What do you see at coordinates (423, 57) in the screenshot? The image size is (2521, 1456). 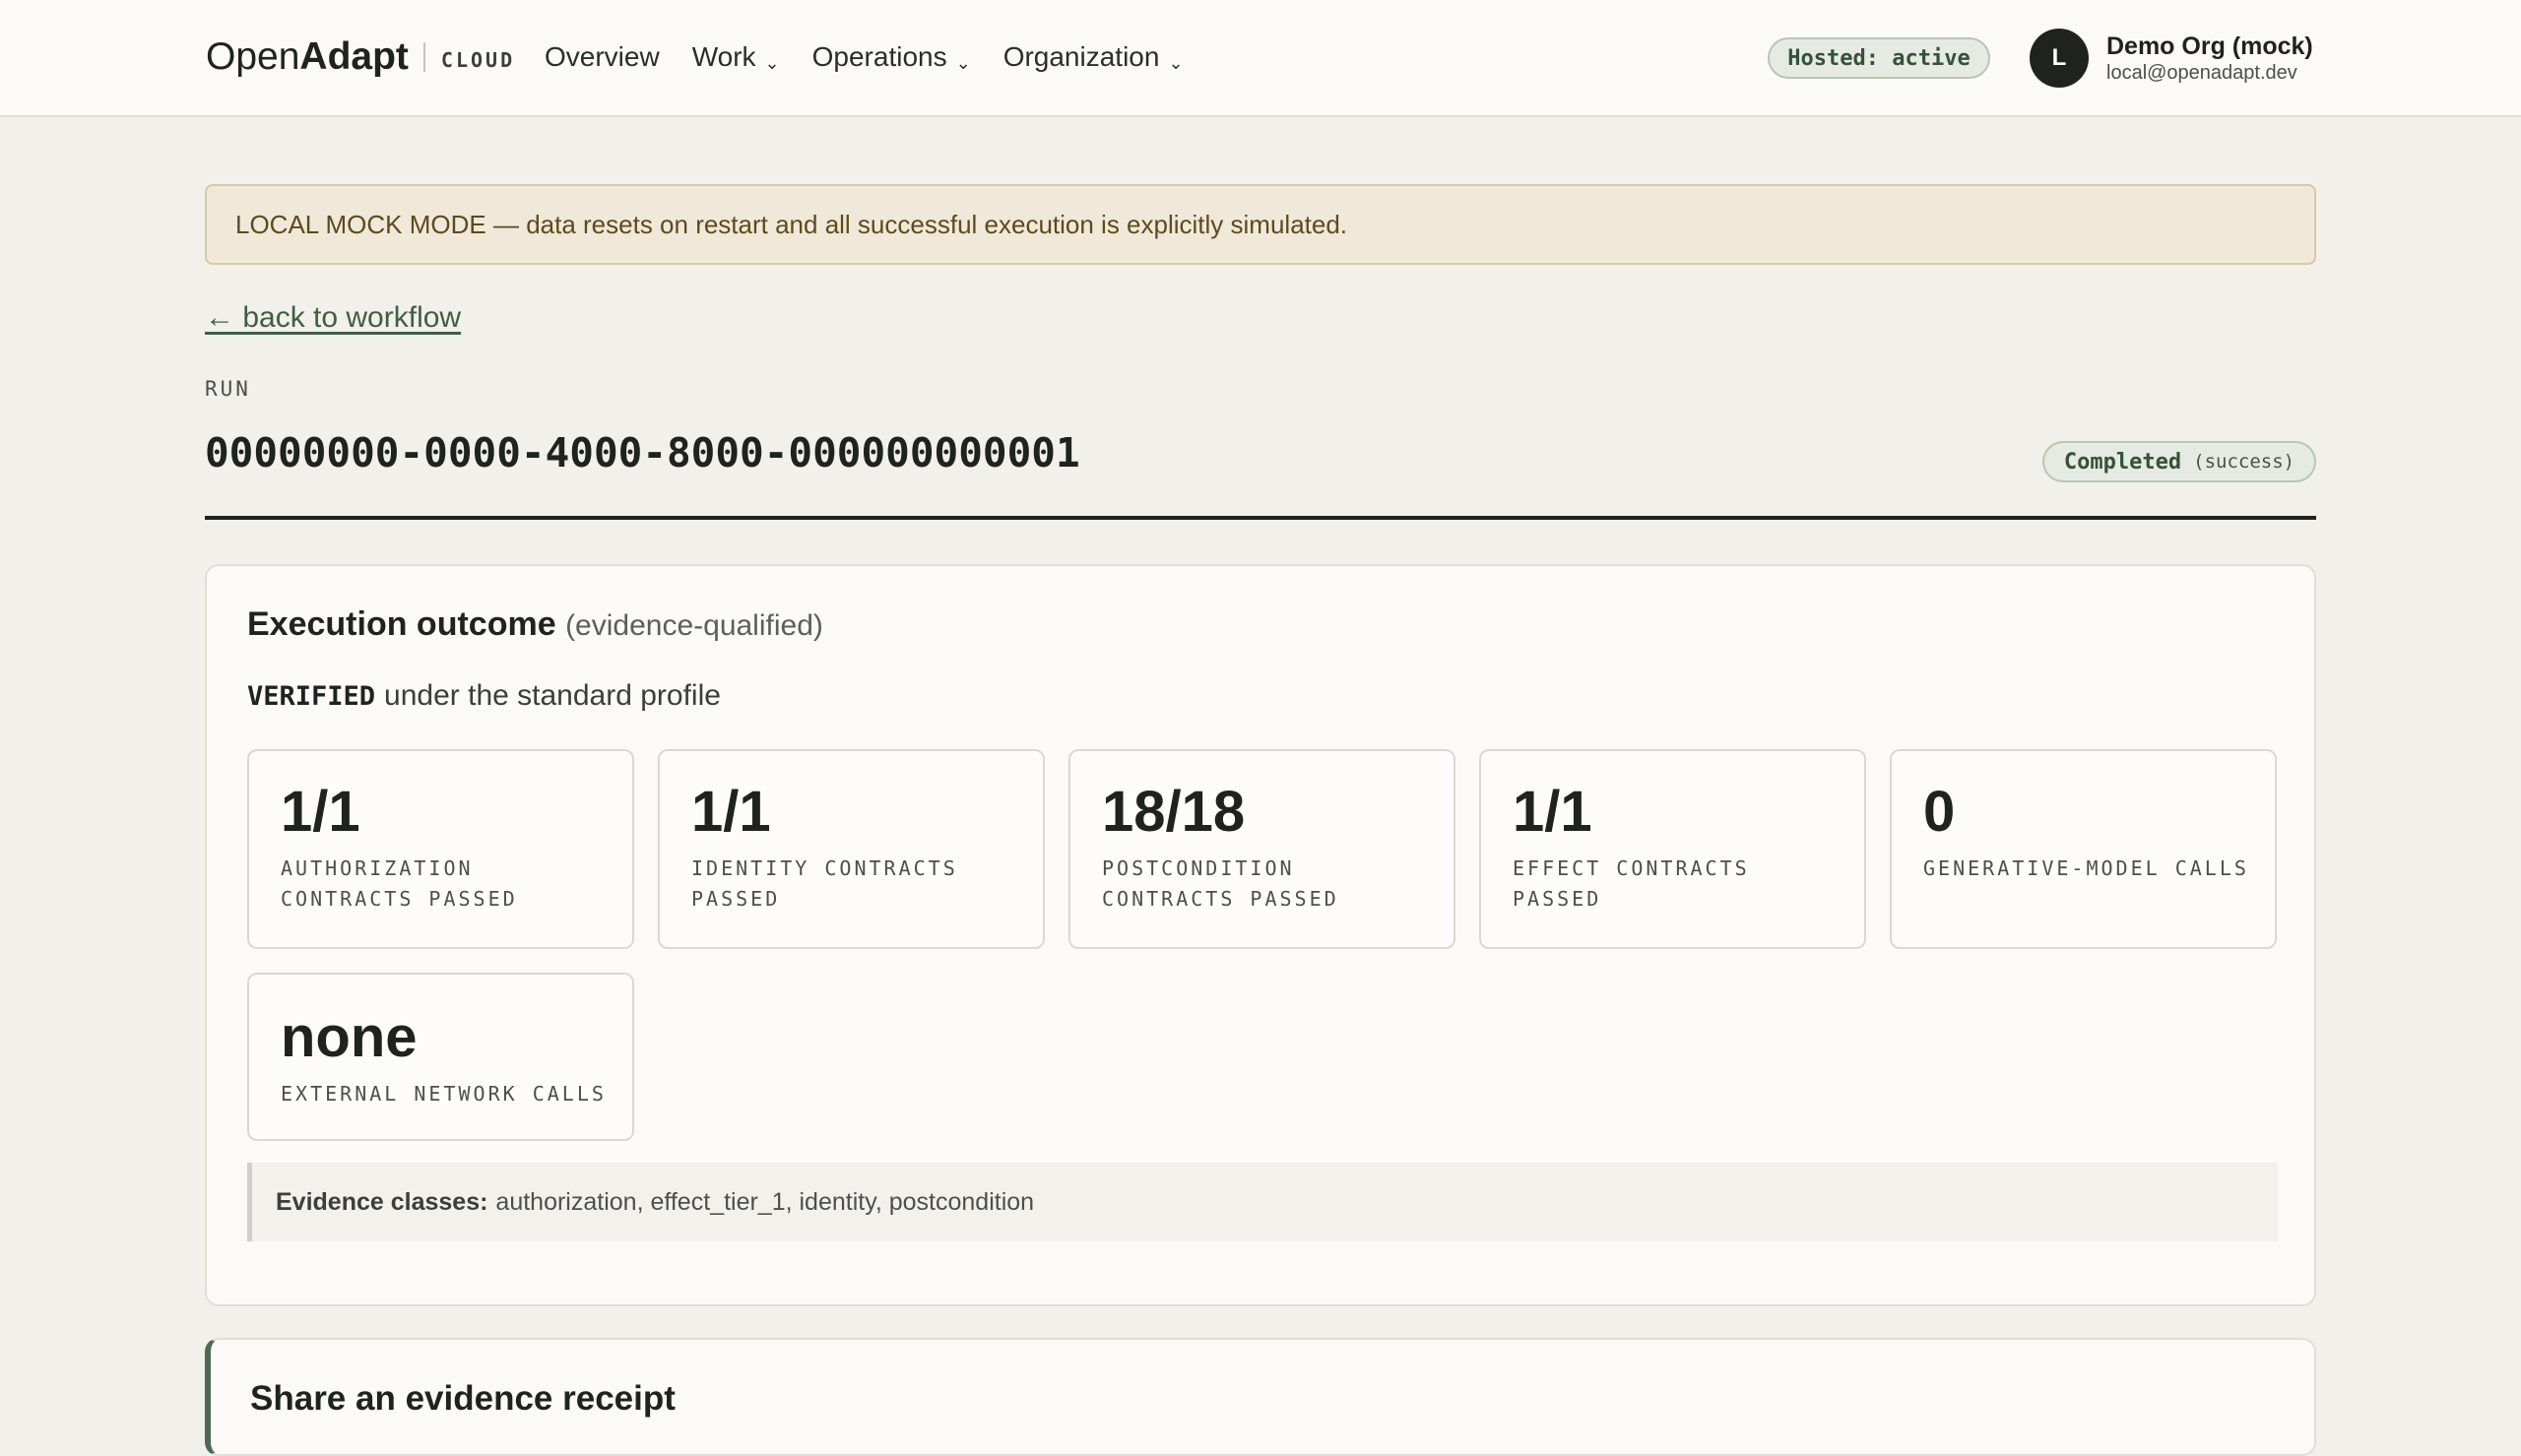 I see `brand-divider` at bounding box center [423, 57].